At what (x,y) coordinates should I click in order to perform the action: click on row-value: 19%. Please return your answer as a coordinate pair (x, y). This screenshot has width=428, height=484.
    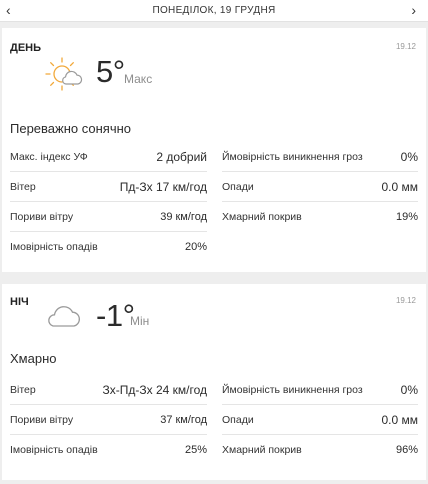
    Looking at the image, I should click on (406, 217).